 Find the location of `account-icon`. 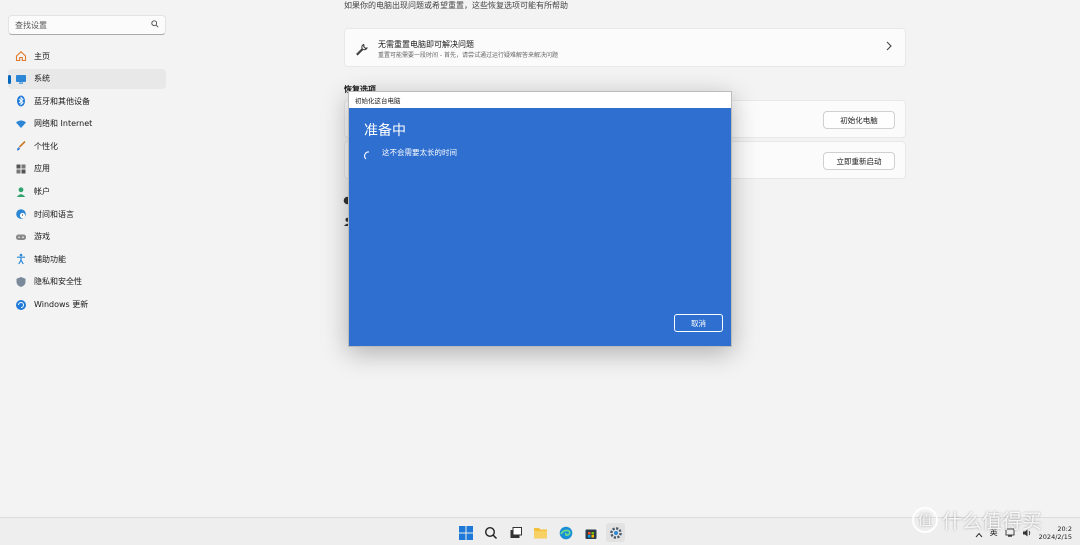

account-icon is located at coordinates (21, 192).